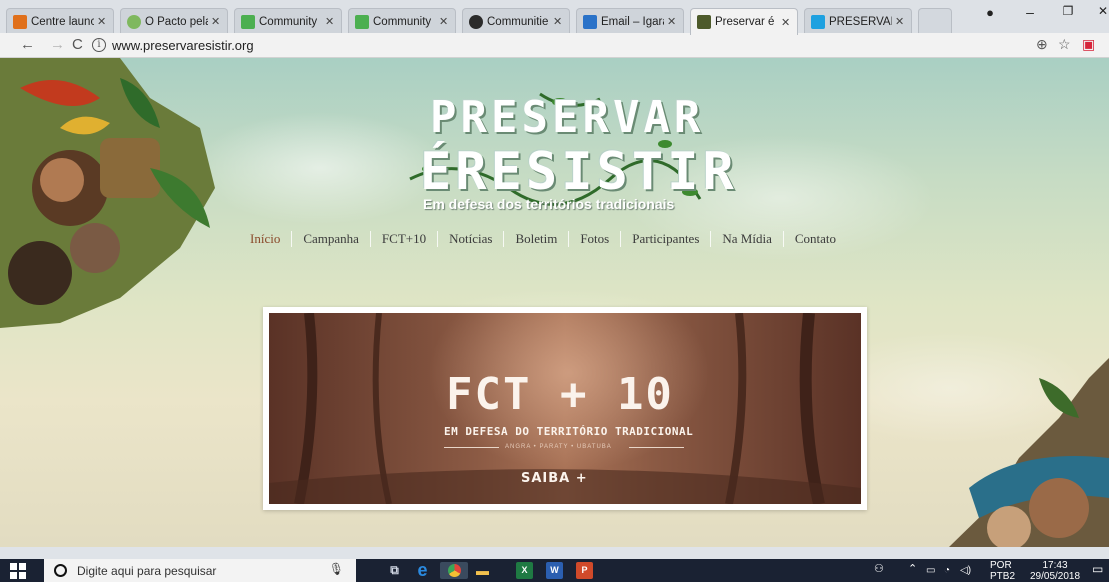 The width and height of the screenshot is (1109, 582). I want to click on search-placeholder: Digite aqui para pesquisar, so click(147, 570).